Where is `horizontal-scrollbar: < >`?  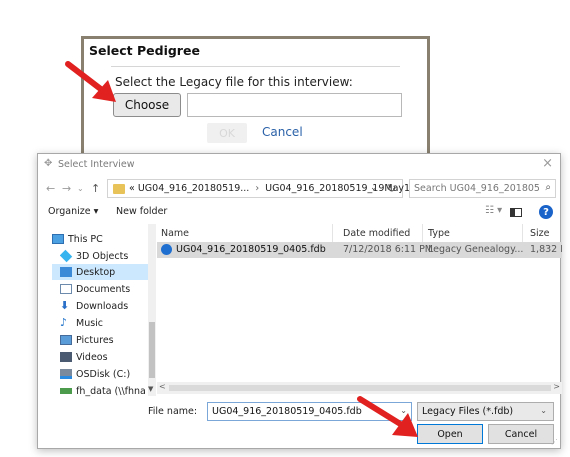
horizontal-scrollbar: < > is located at coordinates (359, 388).